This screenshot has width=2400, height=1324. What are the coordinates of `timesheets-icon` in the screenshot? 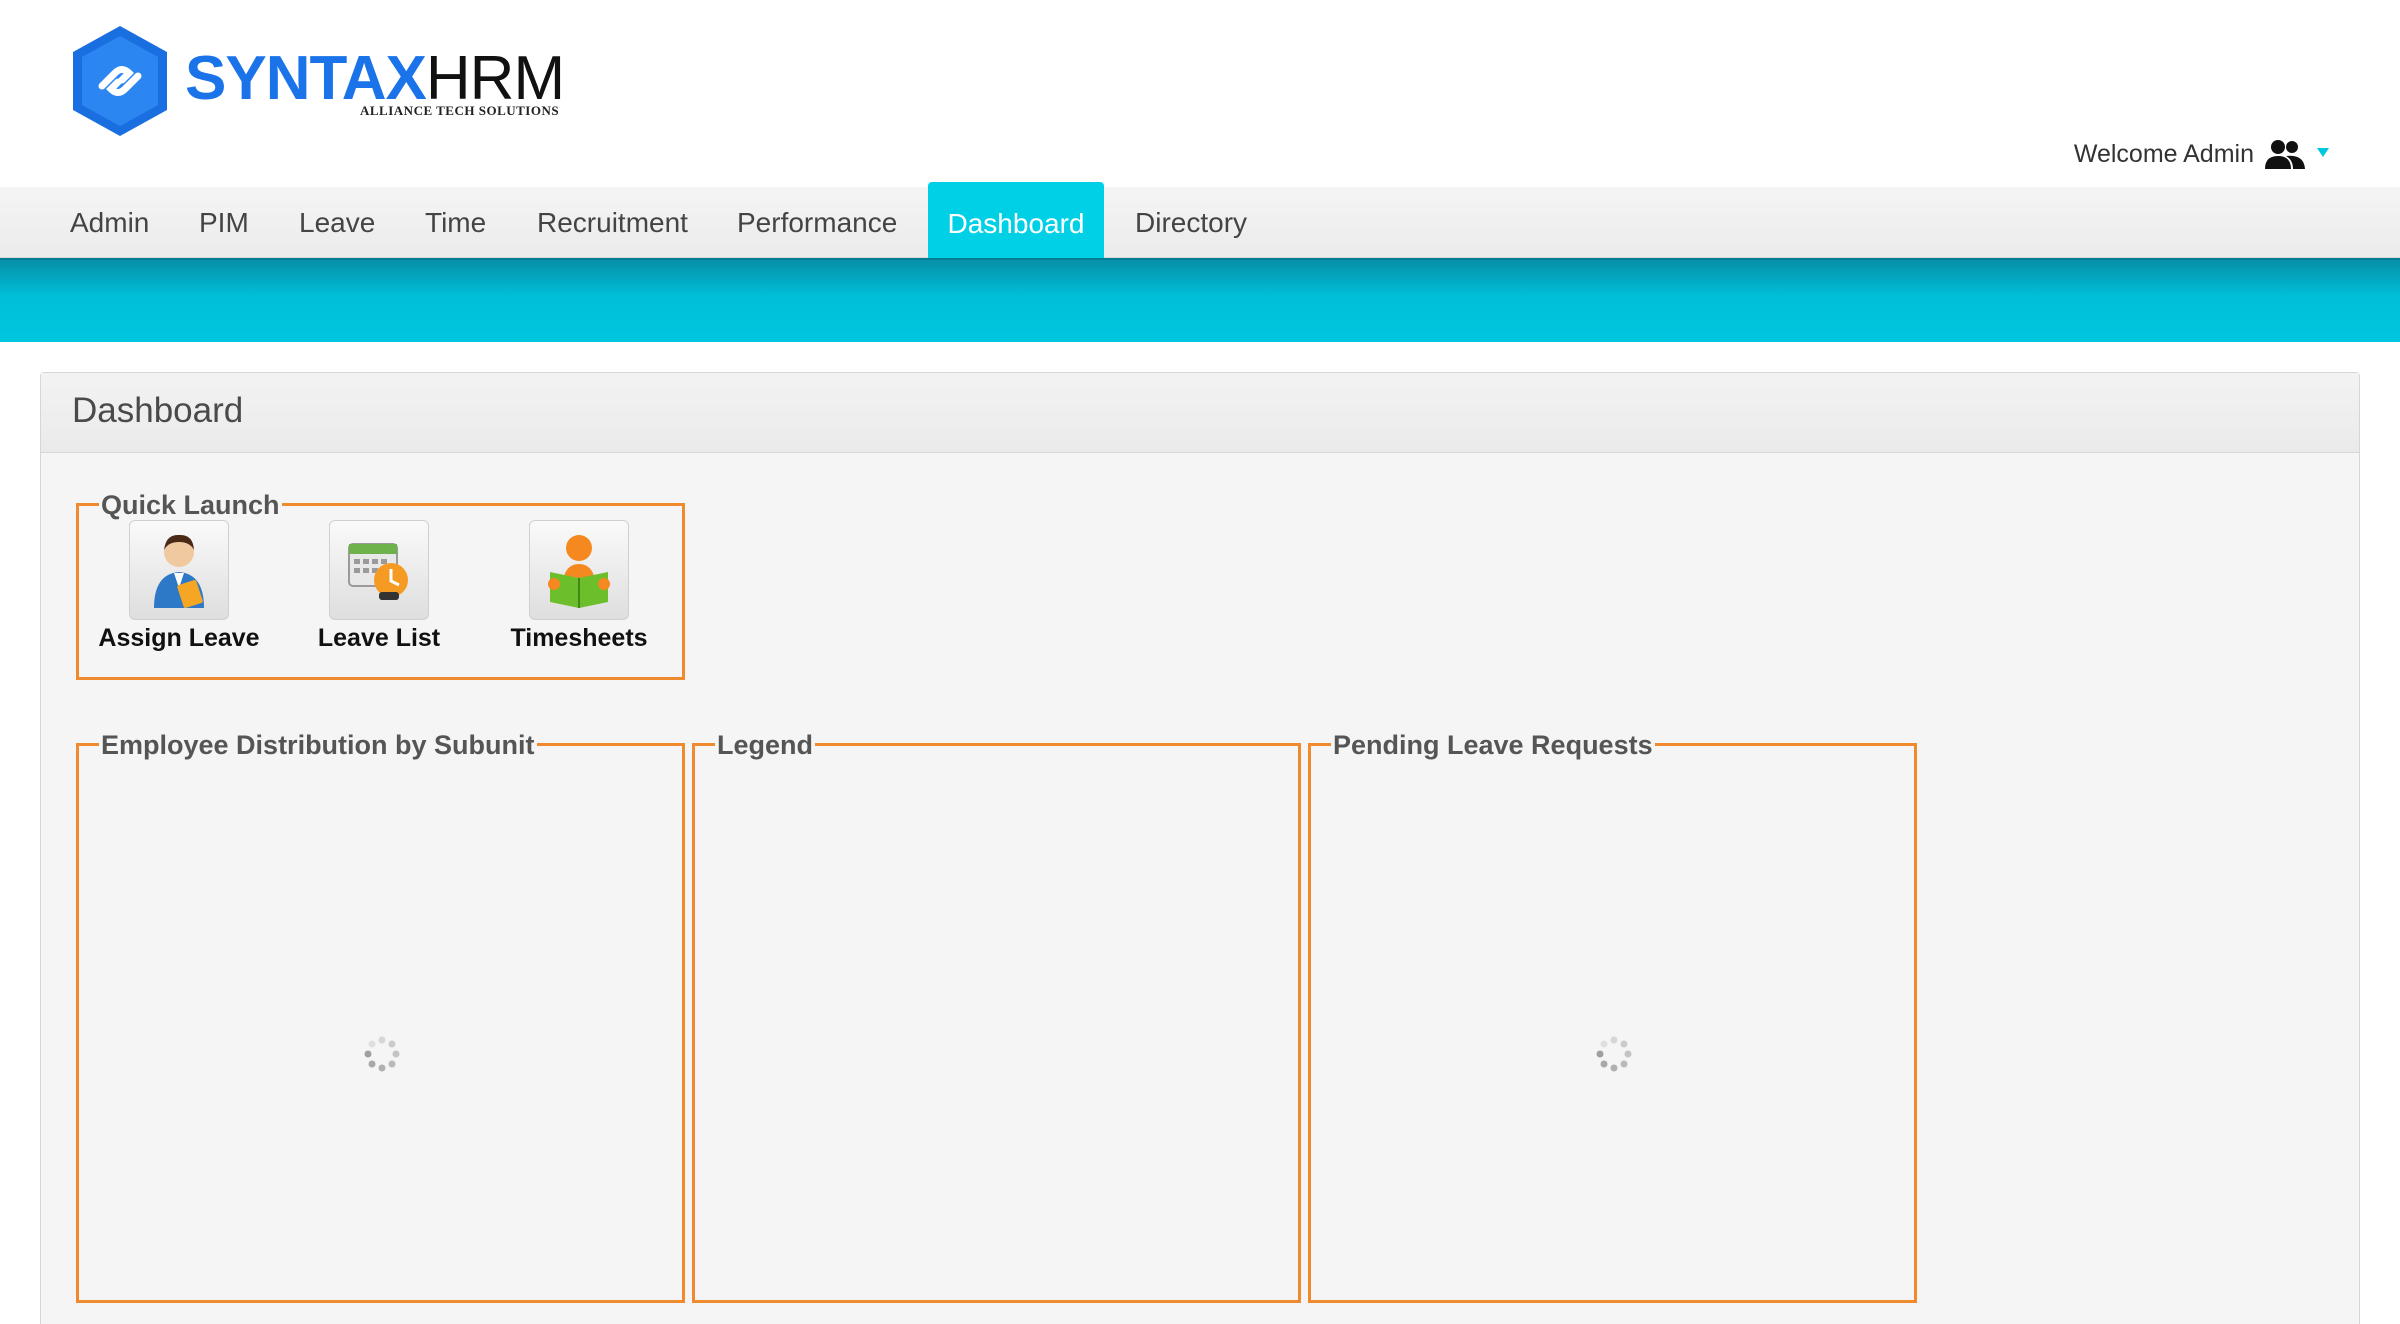 It's located at (579, 570).